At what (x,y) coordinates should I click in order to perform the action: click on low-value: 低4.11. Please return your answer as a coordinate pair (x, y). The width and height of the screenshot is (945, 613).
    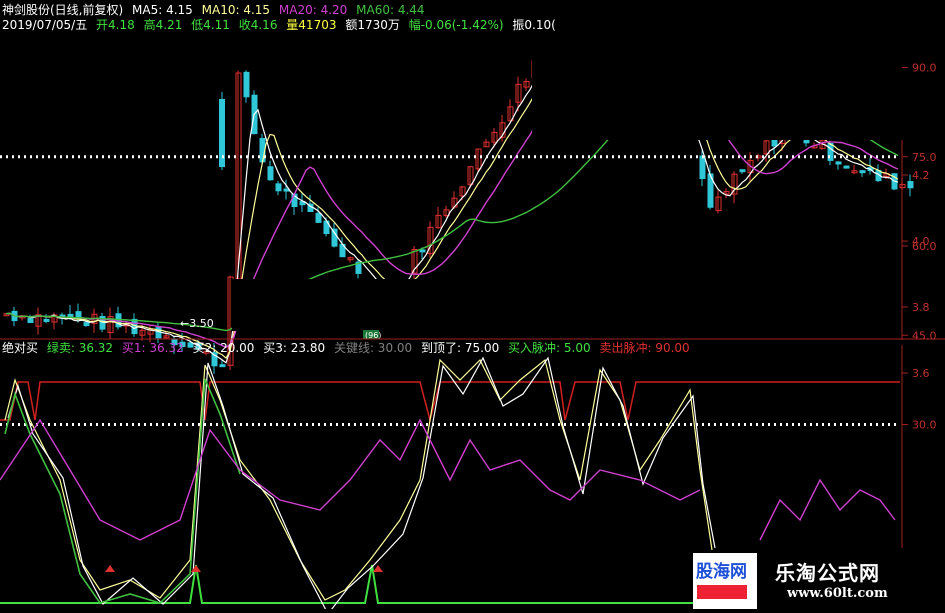
    Looking at the image, I should click on (210, 25).